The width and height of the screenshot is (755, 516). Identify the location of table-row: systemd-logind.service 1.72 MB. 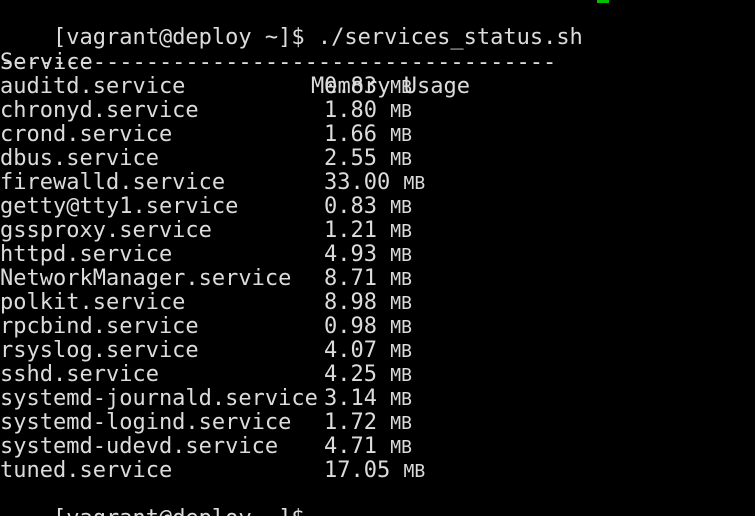
(377, 423).